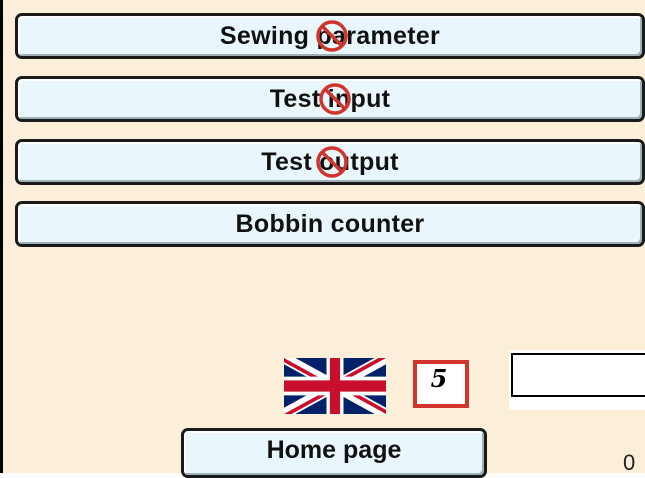  I want to click on info-field, so click(577, 380).